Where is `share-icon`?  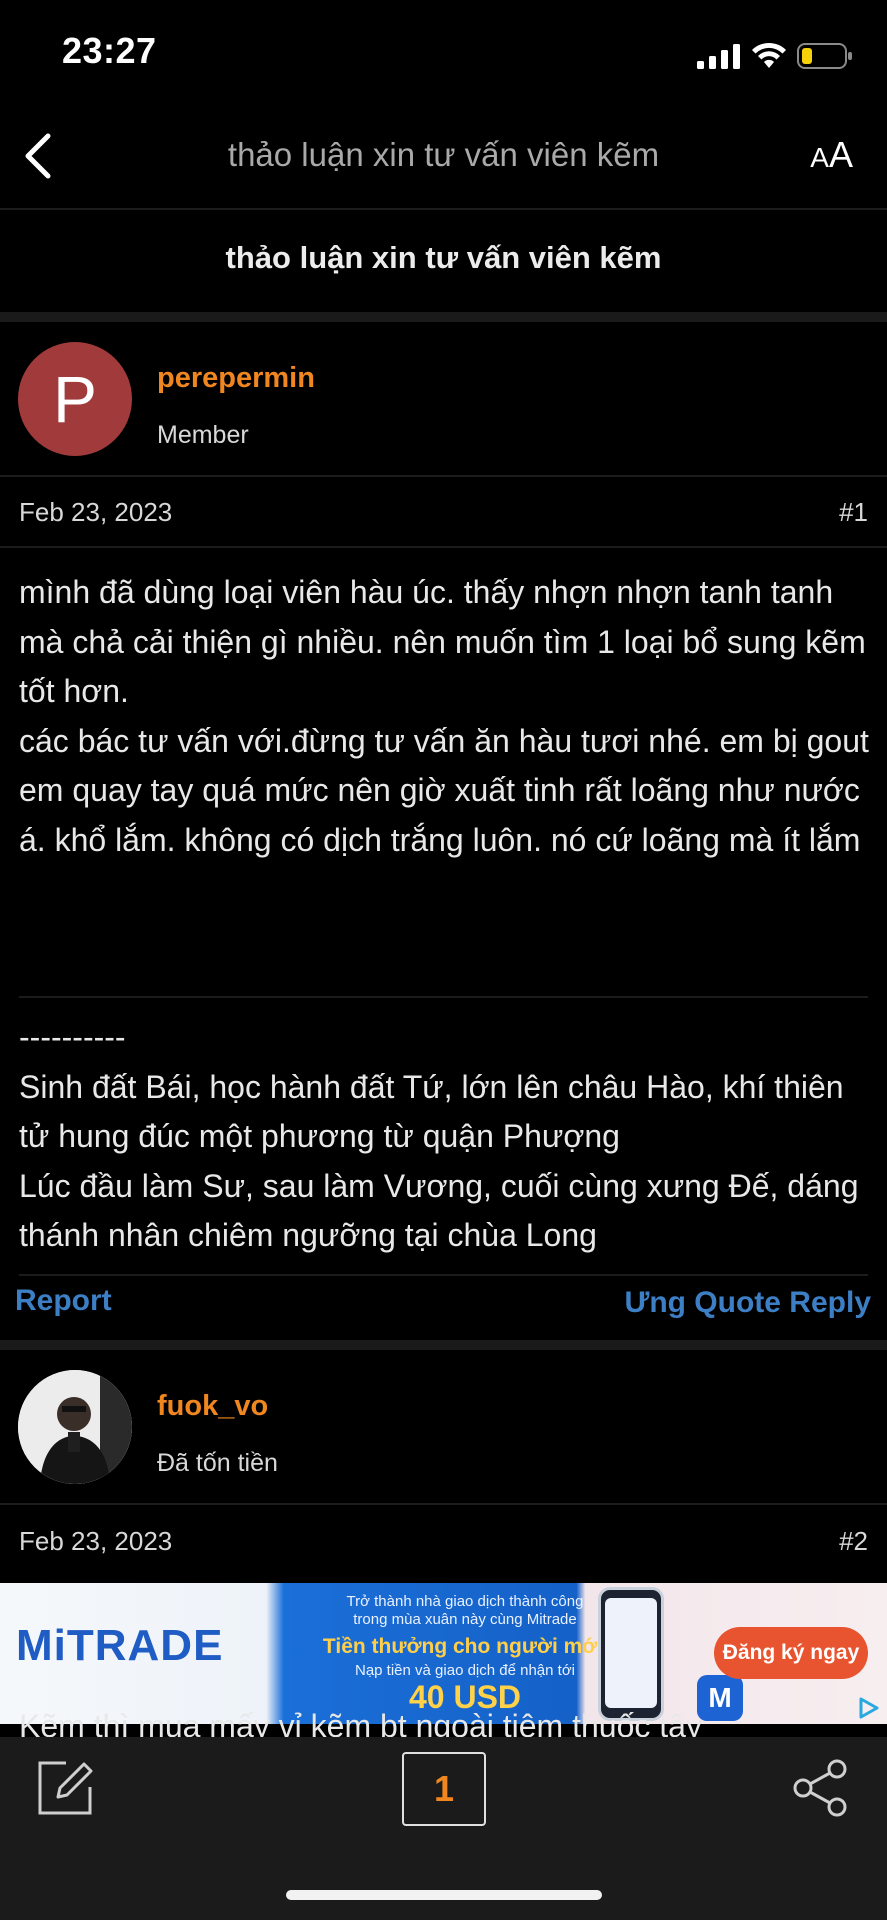 share-icon is located at coordinates (820, 1788).